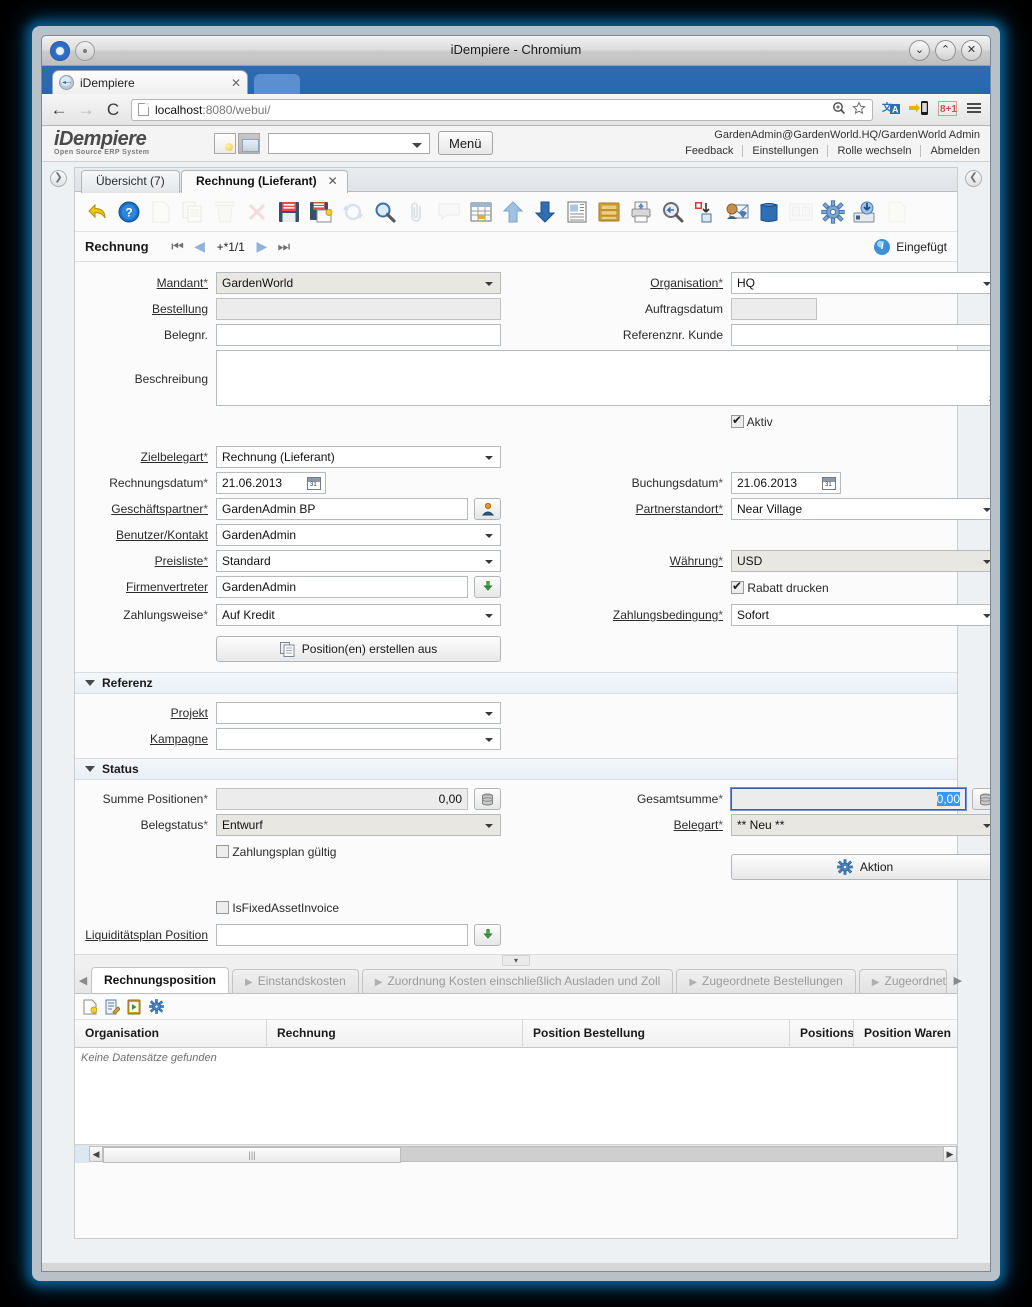  I want to click on product-info-icon, so click(769, 212).